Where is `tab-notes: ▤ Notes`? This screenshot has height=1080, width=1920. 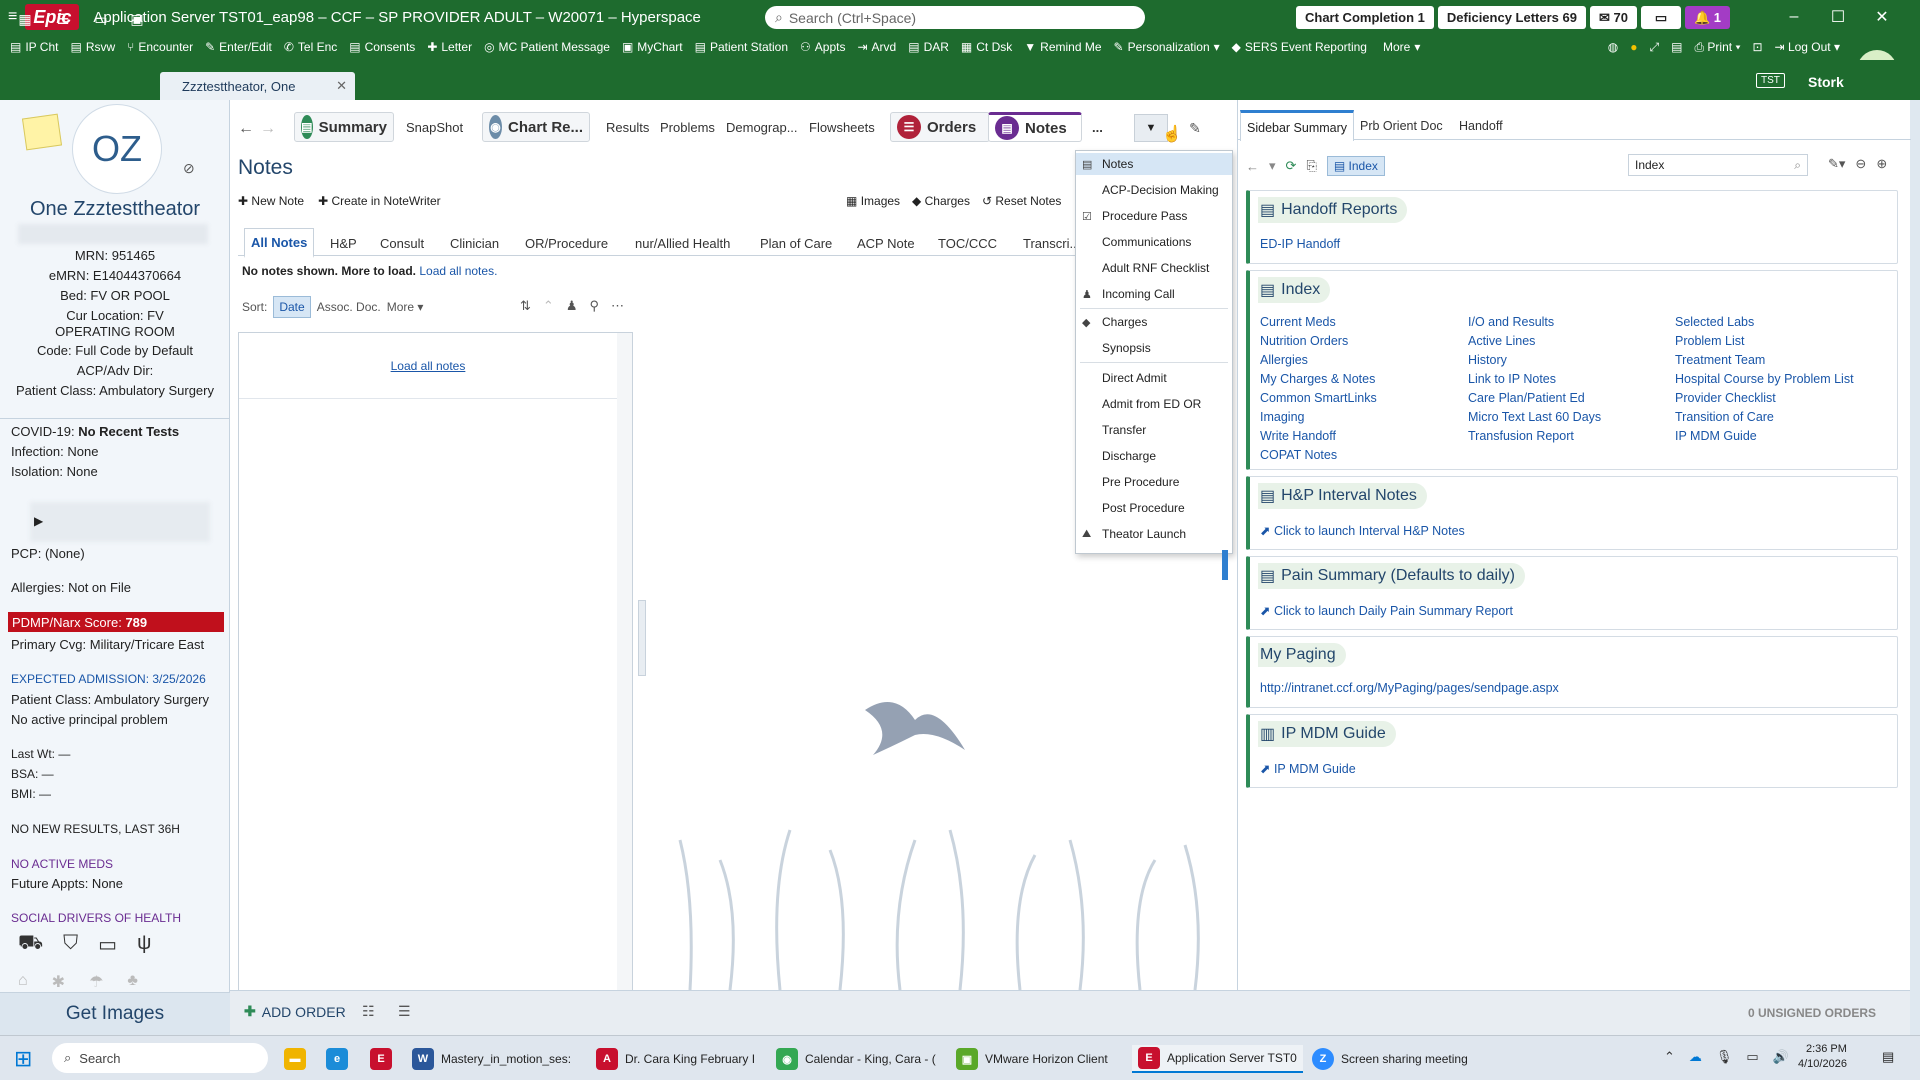 tab-notes: ▤ Notes is located at coordinates (1035, 127).